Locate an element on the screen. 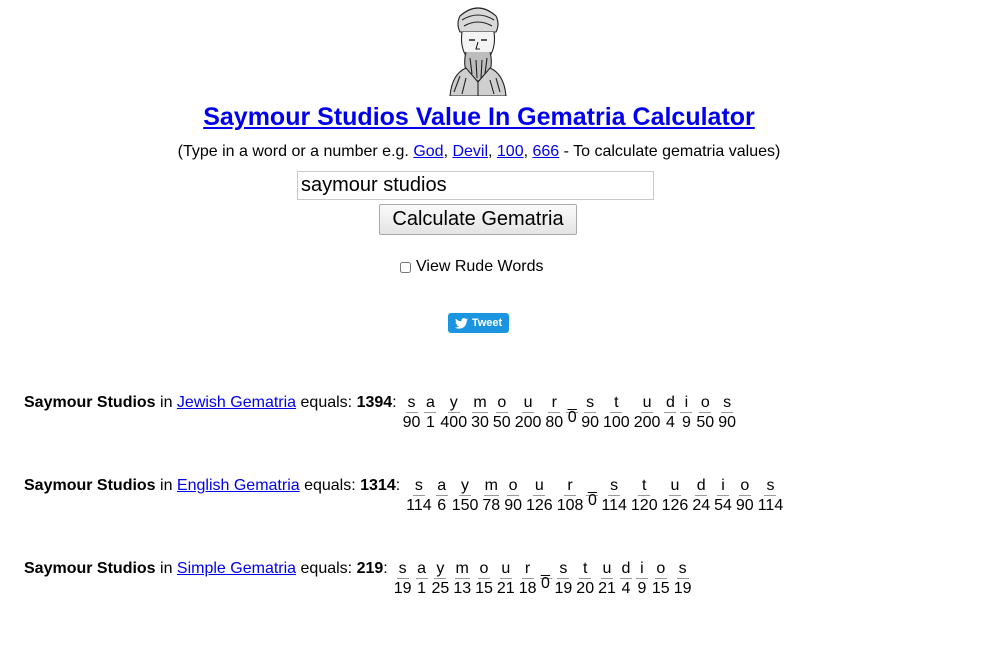 This screenshot has height=645, width=985. example-link-devil: Devil is located at coordinates (470, 151).